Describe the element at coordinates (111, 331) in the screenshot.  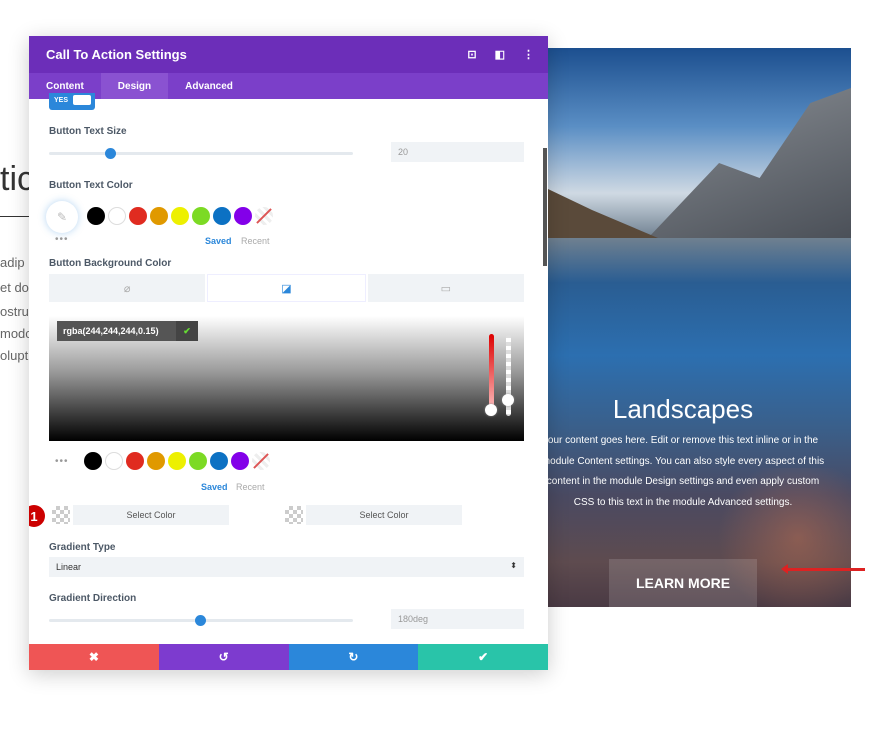
I see `color-value: rgba(244,244,244,0.15)` at that location.